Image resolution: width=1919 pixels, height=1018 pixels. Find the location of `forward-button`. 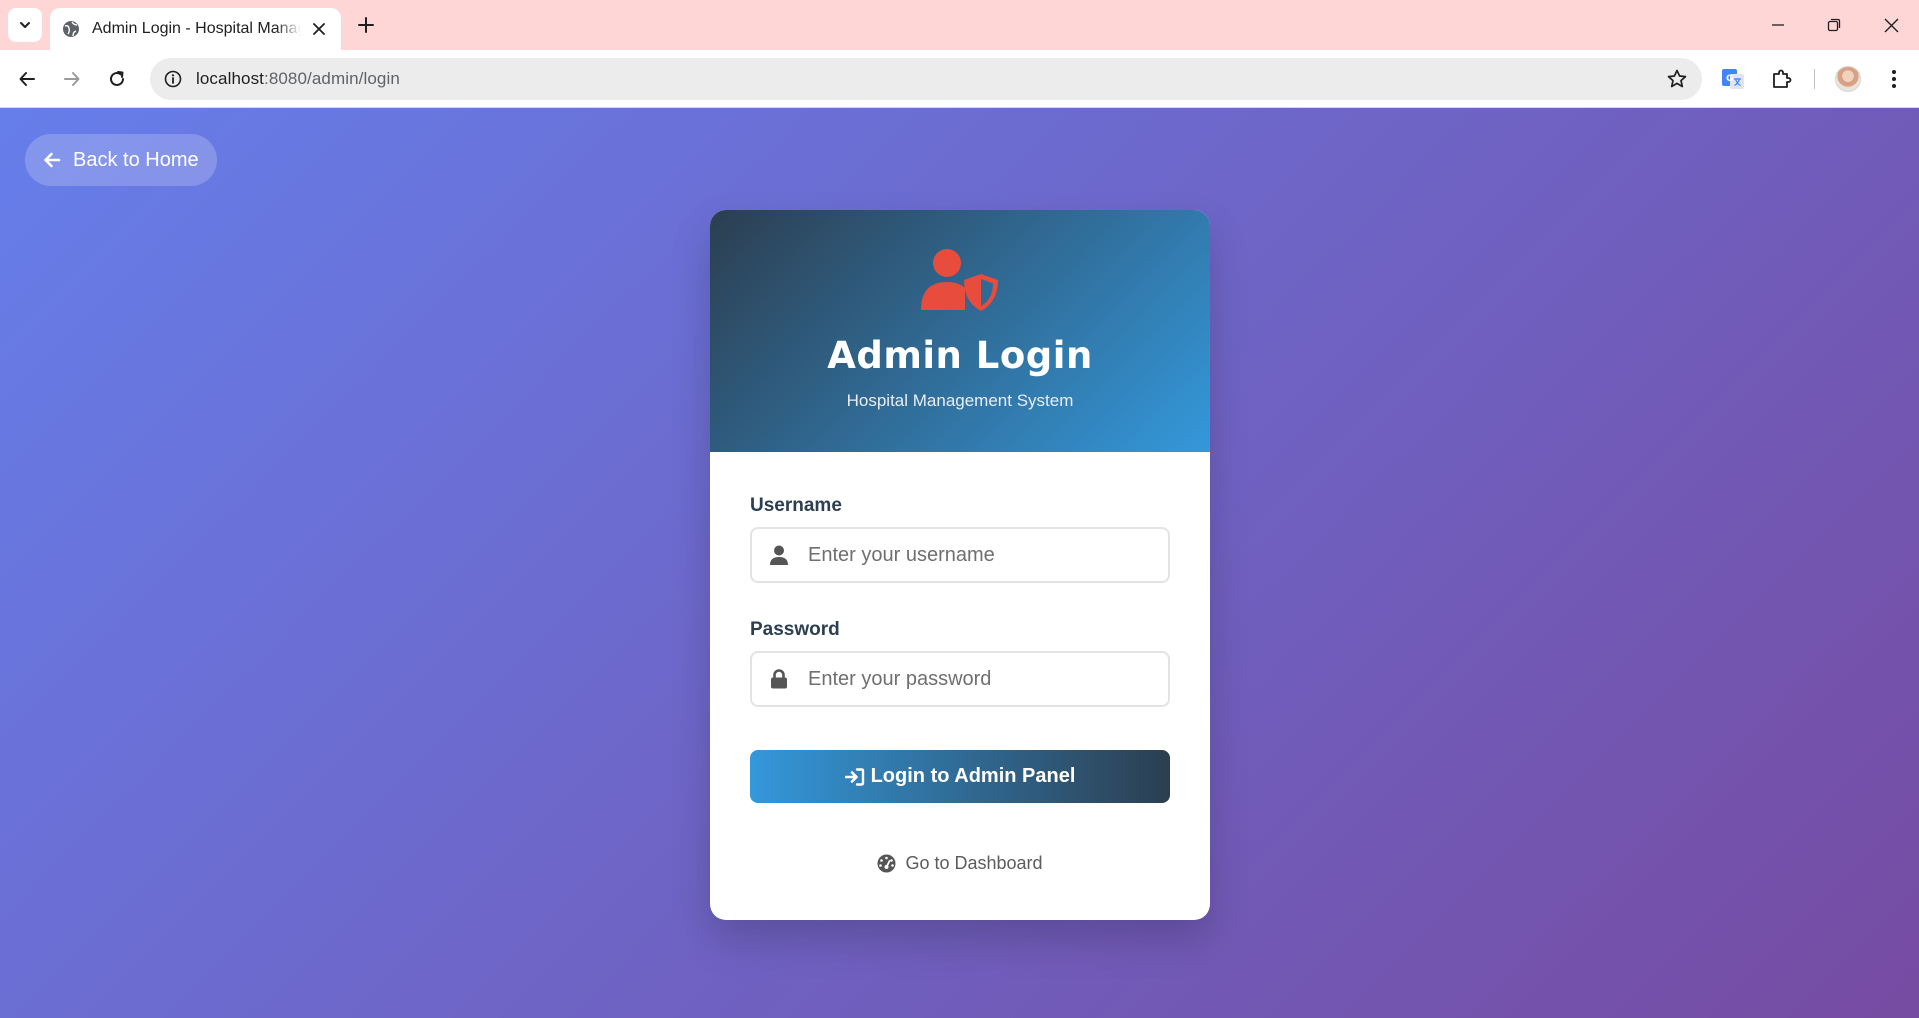

forward-button is located at coordinates (72, 79).